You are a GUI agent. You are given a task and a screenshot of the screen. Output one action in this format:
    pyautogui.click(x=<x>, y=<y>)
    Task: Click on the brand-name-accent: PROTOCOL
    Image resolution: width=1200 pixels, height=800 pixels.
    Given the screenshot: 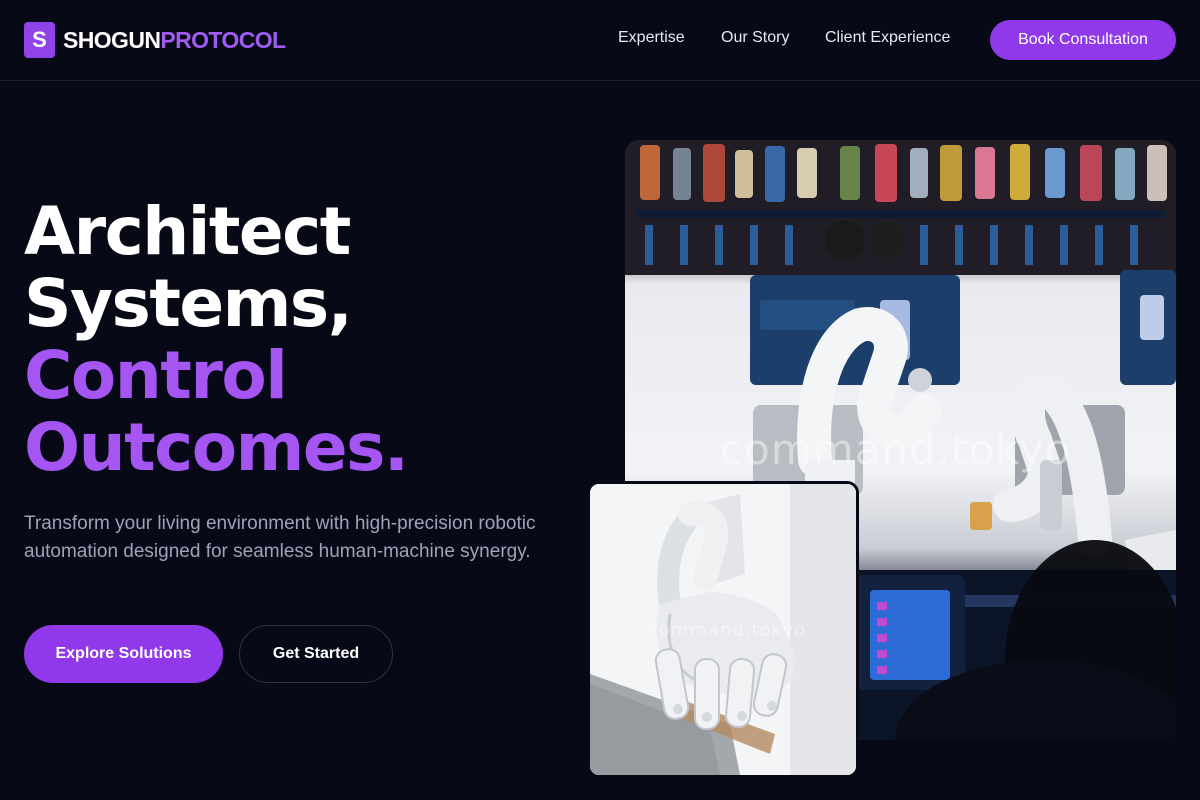 What is the action you would take?
    pyautogui.click(x=223, y=39)
    